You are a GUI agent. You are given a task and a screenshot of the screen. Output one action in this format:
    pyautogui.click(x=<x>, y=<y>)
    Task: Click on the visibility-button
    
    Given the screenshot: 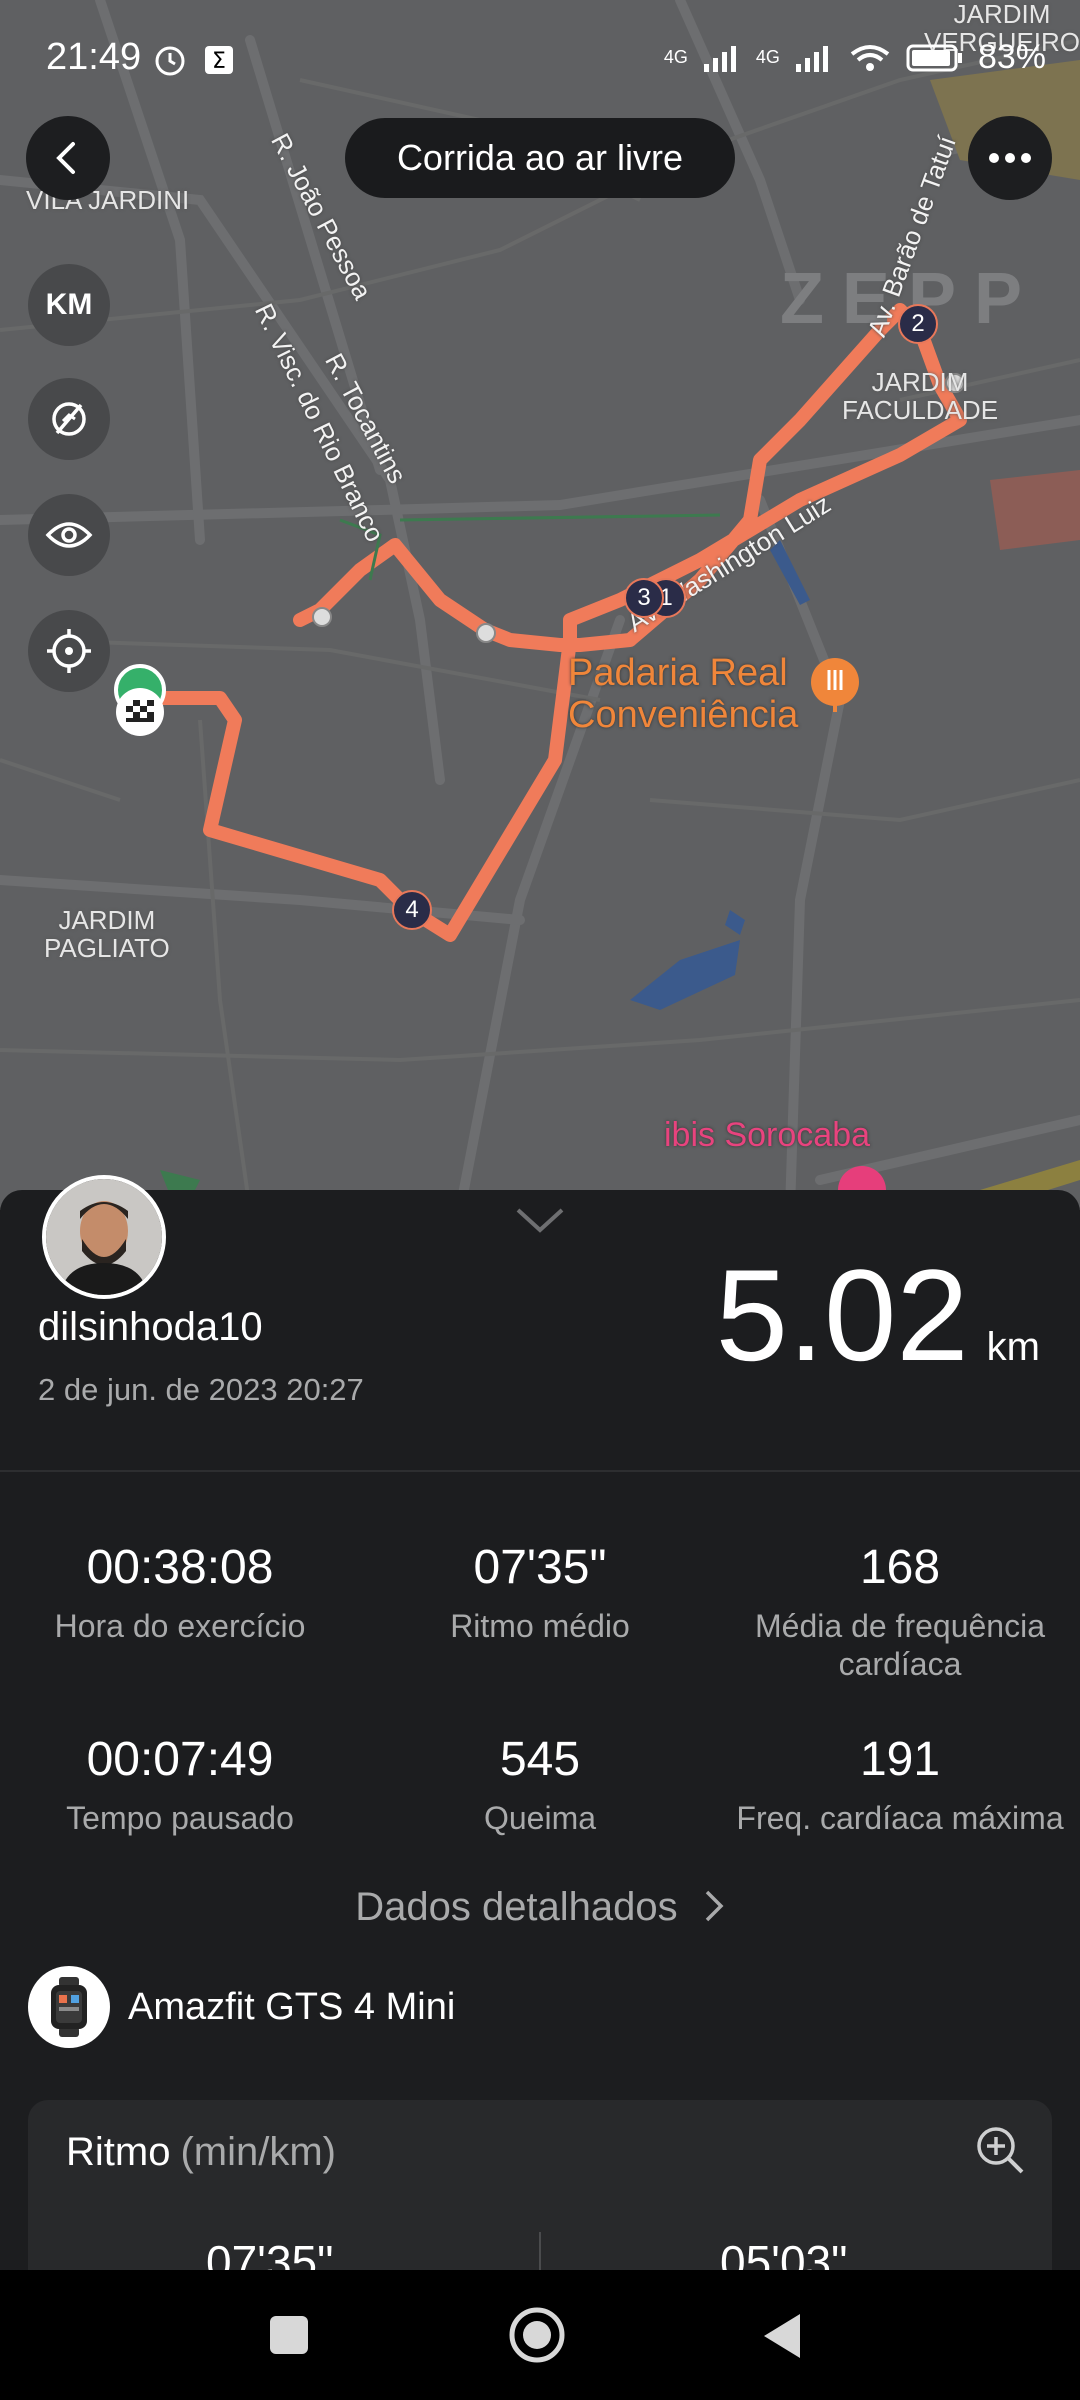 What is the action you would take?
    pyautogui.click(x=69, y=535)
    